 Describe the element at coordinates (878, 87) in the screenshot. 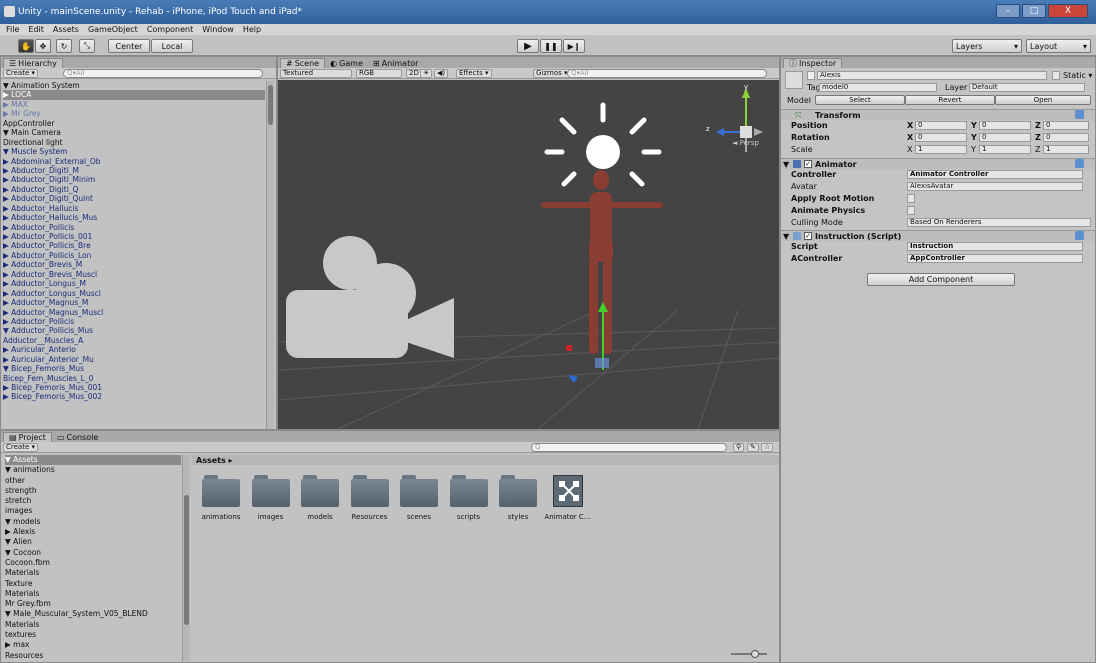

I see `tag-dropdown: model0` at that location.